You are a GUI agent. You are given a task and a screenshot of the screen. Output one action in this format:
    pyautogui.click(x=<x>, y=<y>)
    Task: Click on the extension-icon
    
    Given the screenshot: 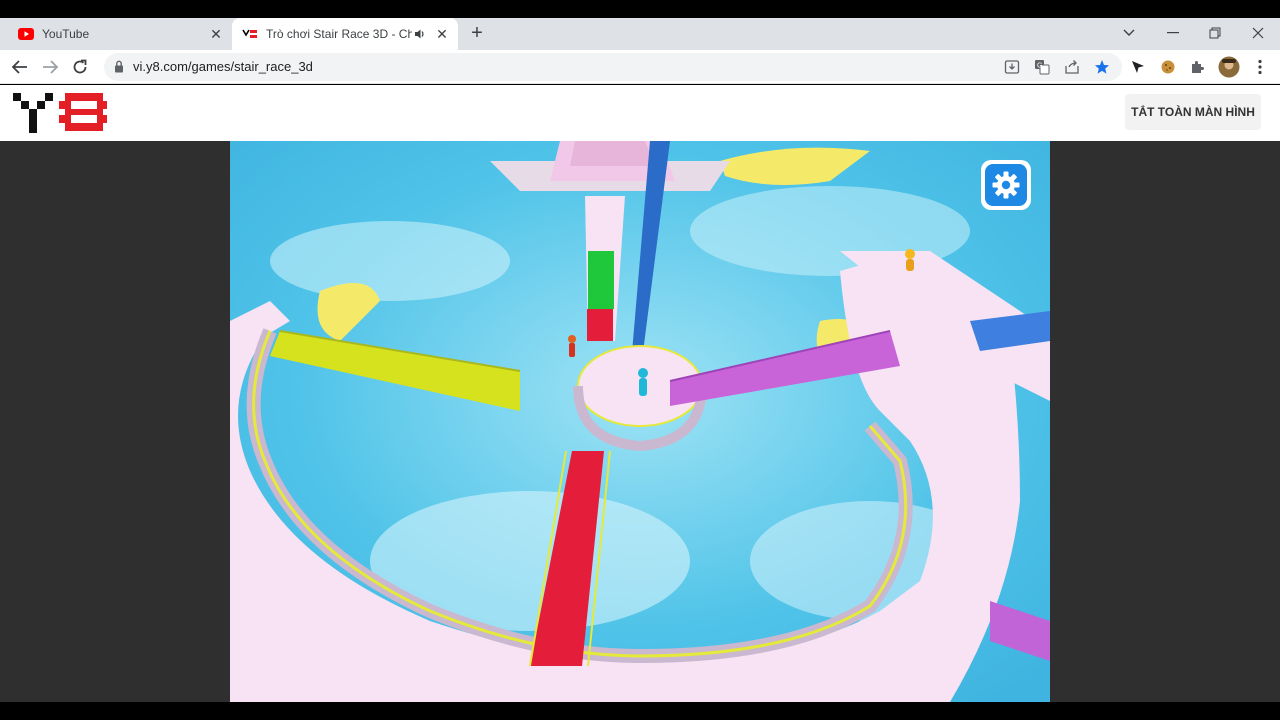 What is the action you would take?
    pyautogui.click(x=1198, y=67)
    